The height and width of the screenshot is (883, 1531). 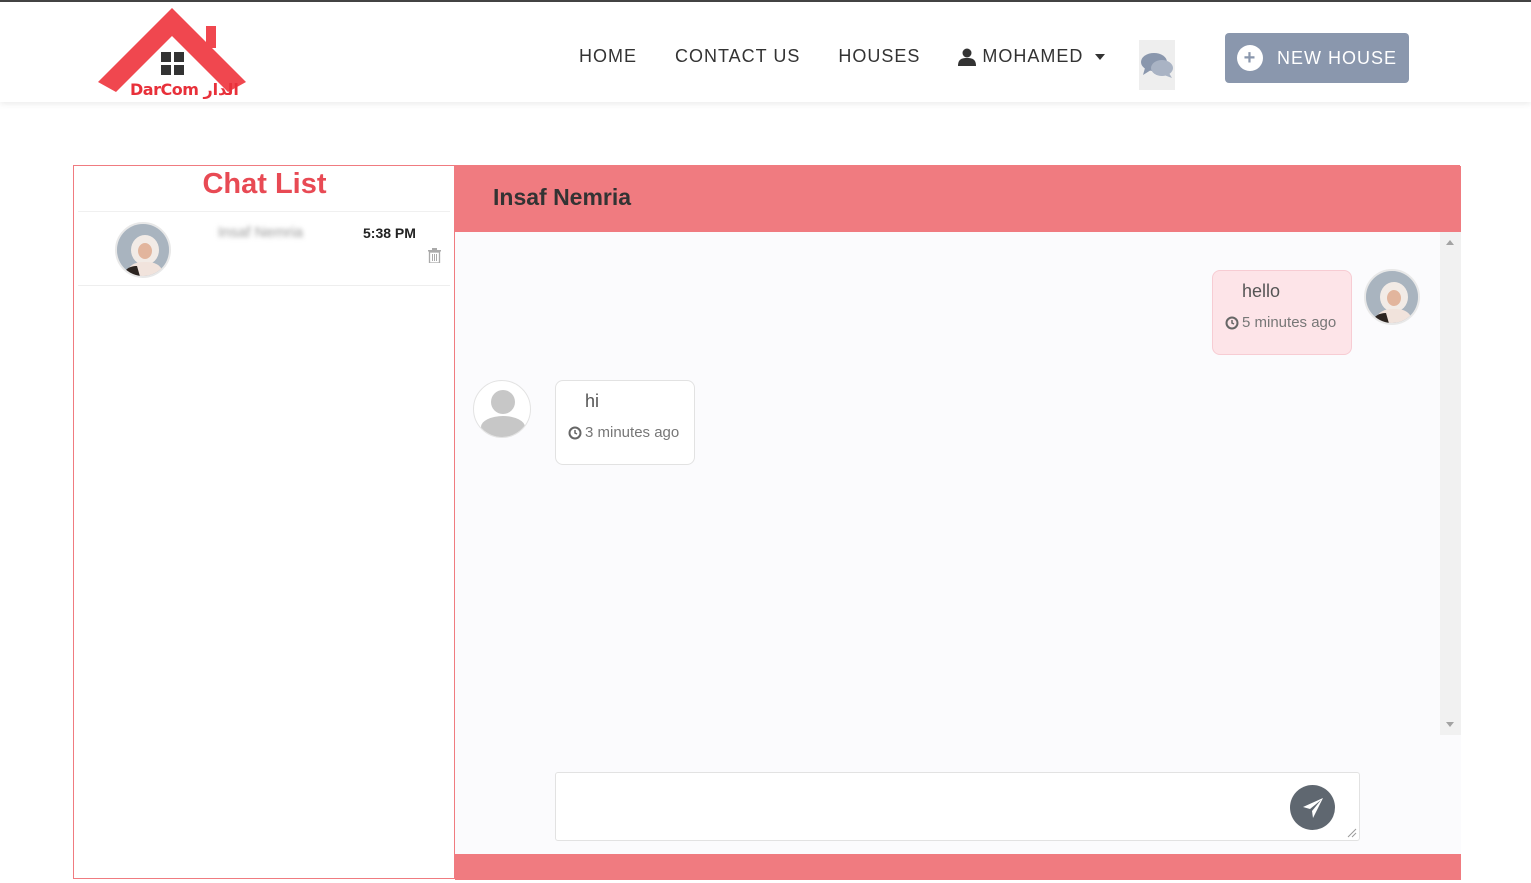 What do you see at coordinates (1352, 833) in the screenshot?
I see `resize-grip-icon` at bounding box center [1352, 833].